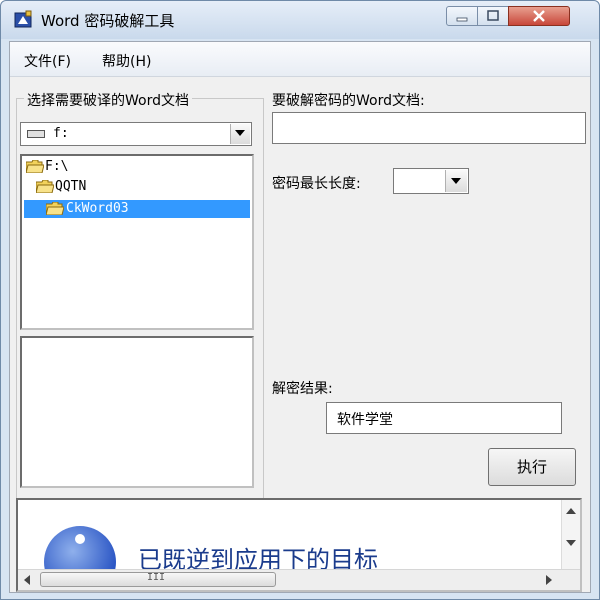 Image resolution: width=600 pixels, height=600 pixels. Describe the element at coordinates (137, 412) in the screenshot. I see `file-list` at that location.